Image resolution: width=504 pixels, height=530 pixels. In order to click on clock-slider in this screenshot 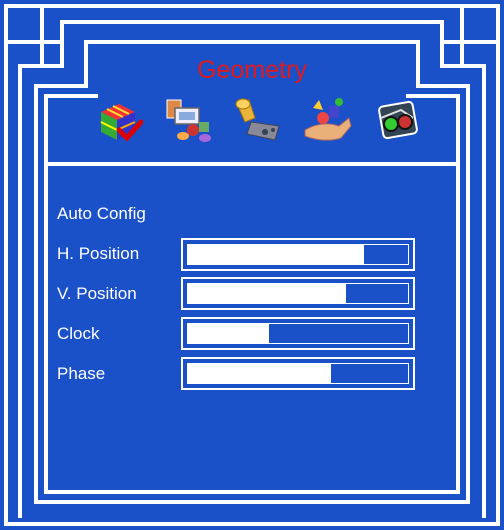, I will do `click(298, 333)`.